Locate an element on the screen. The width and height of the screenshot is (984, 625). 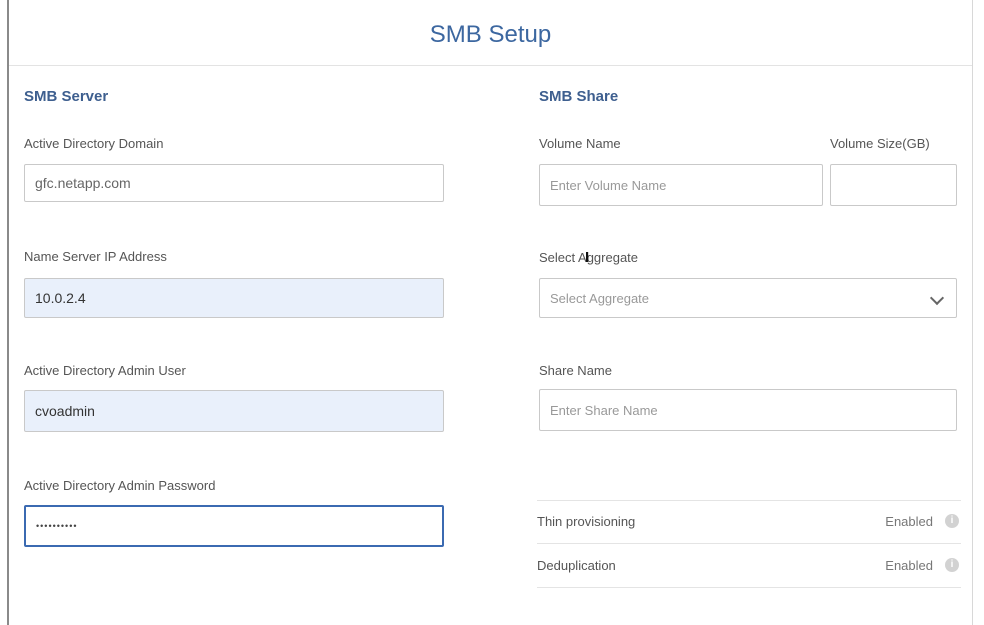
ad-admin-password-input: •••••••••• is located at coordinates (234, 526).